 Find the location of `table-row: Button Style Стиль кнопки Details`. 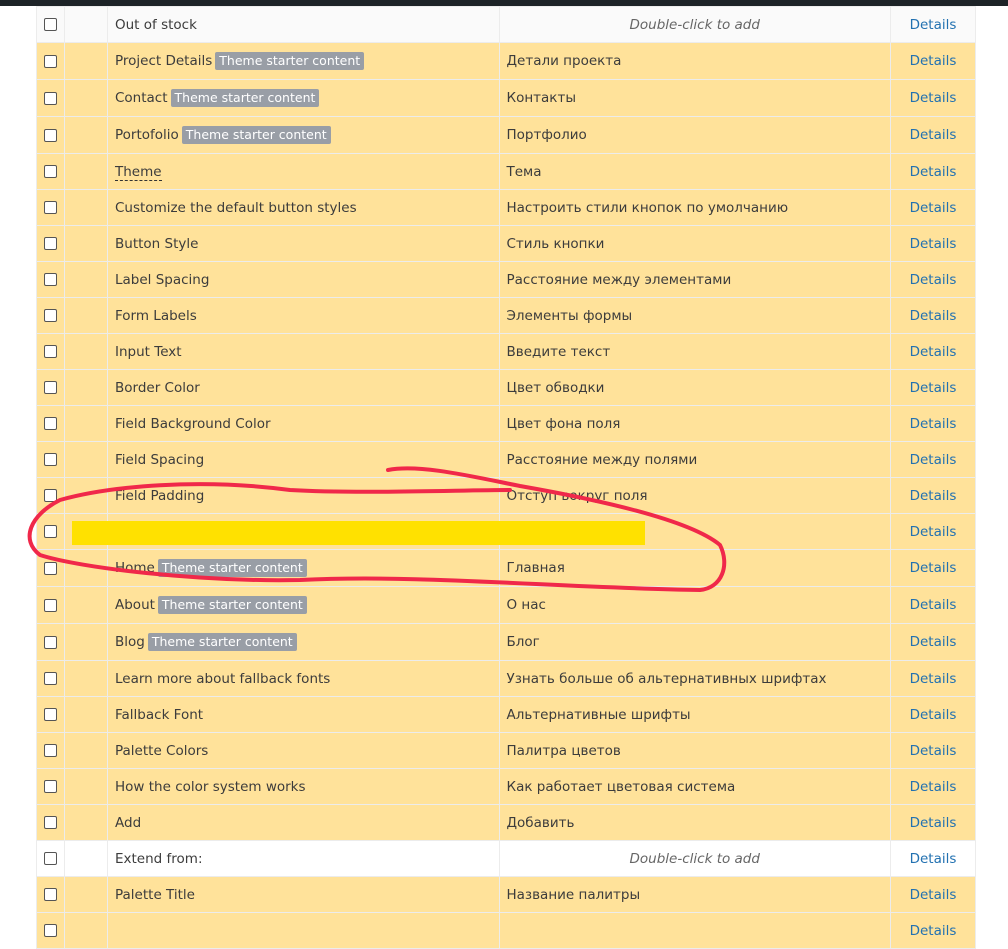

table-row: Button Style Стиль кнопки Details is located at coordinates (506, 243).